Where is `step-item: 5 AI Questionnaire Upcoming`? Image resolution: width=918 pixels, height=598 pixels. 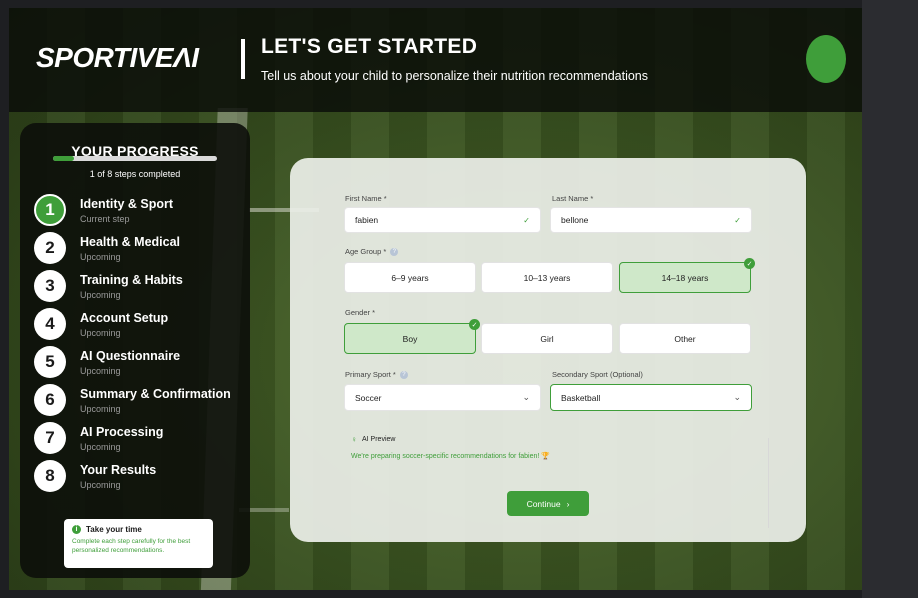
step-item: 5 AI Questionnaire Upcoming is located at coordinates (139, 362).